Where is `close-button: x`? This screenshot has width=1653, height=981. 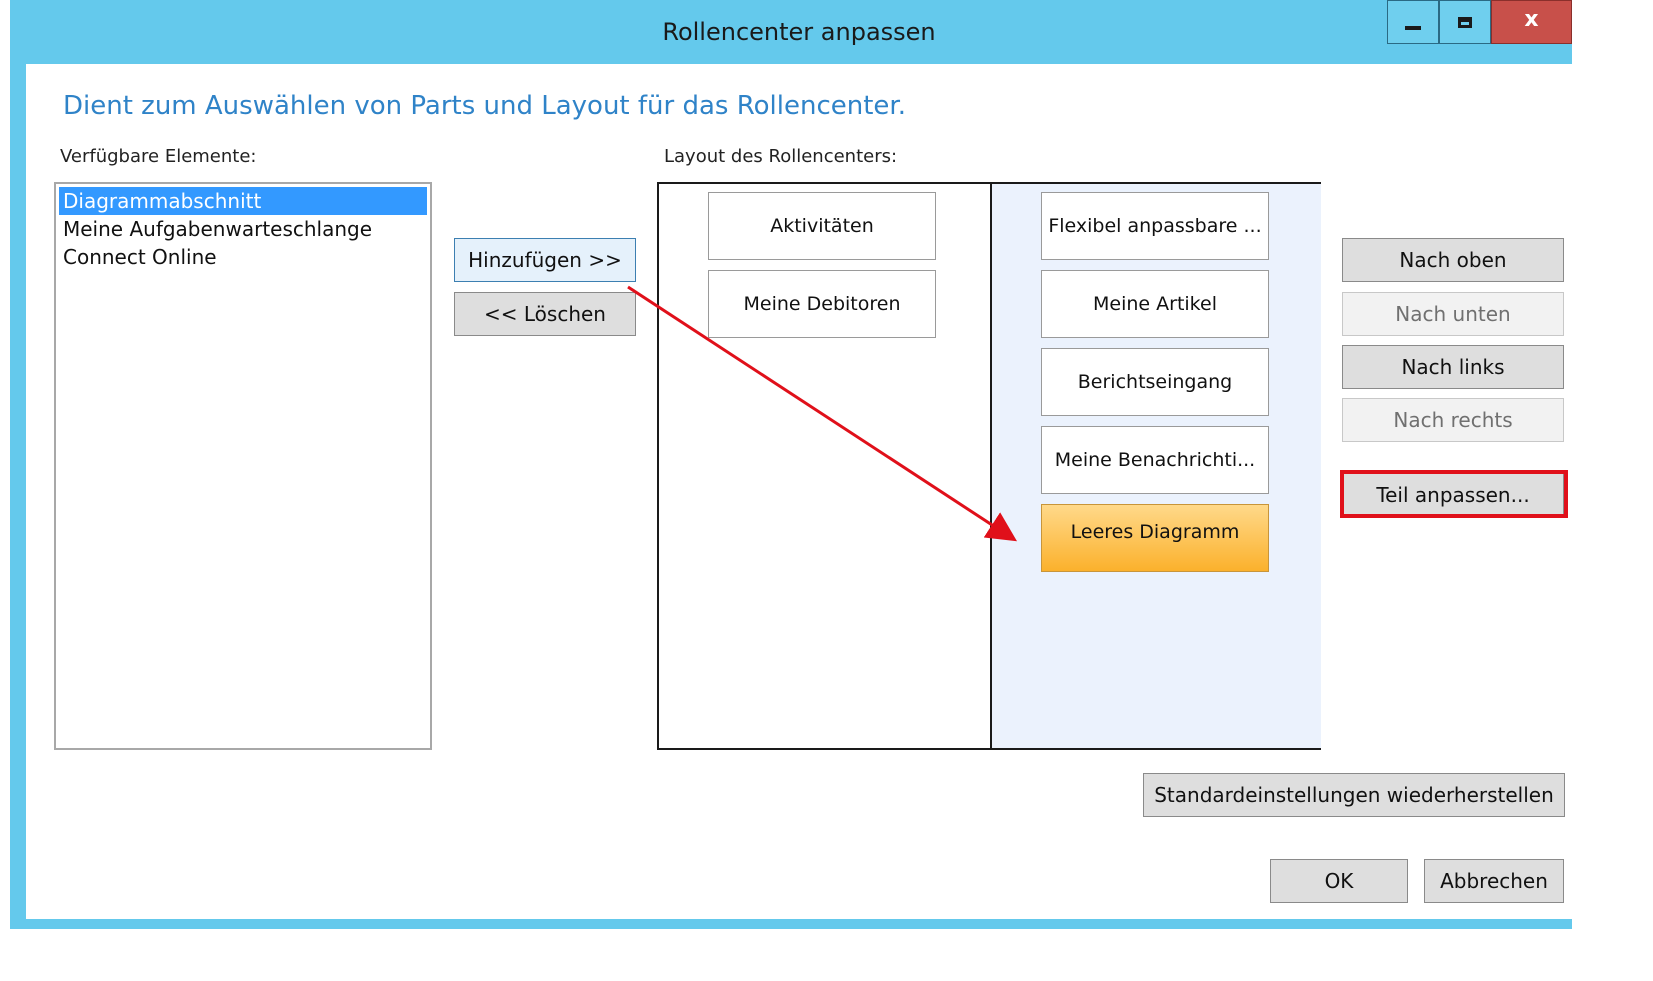
close-button: x is located at coordinates (1531, 22).